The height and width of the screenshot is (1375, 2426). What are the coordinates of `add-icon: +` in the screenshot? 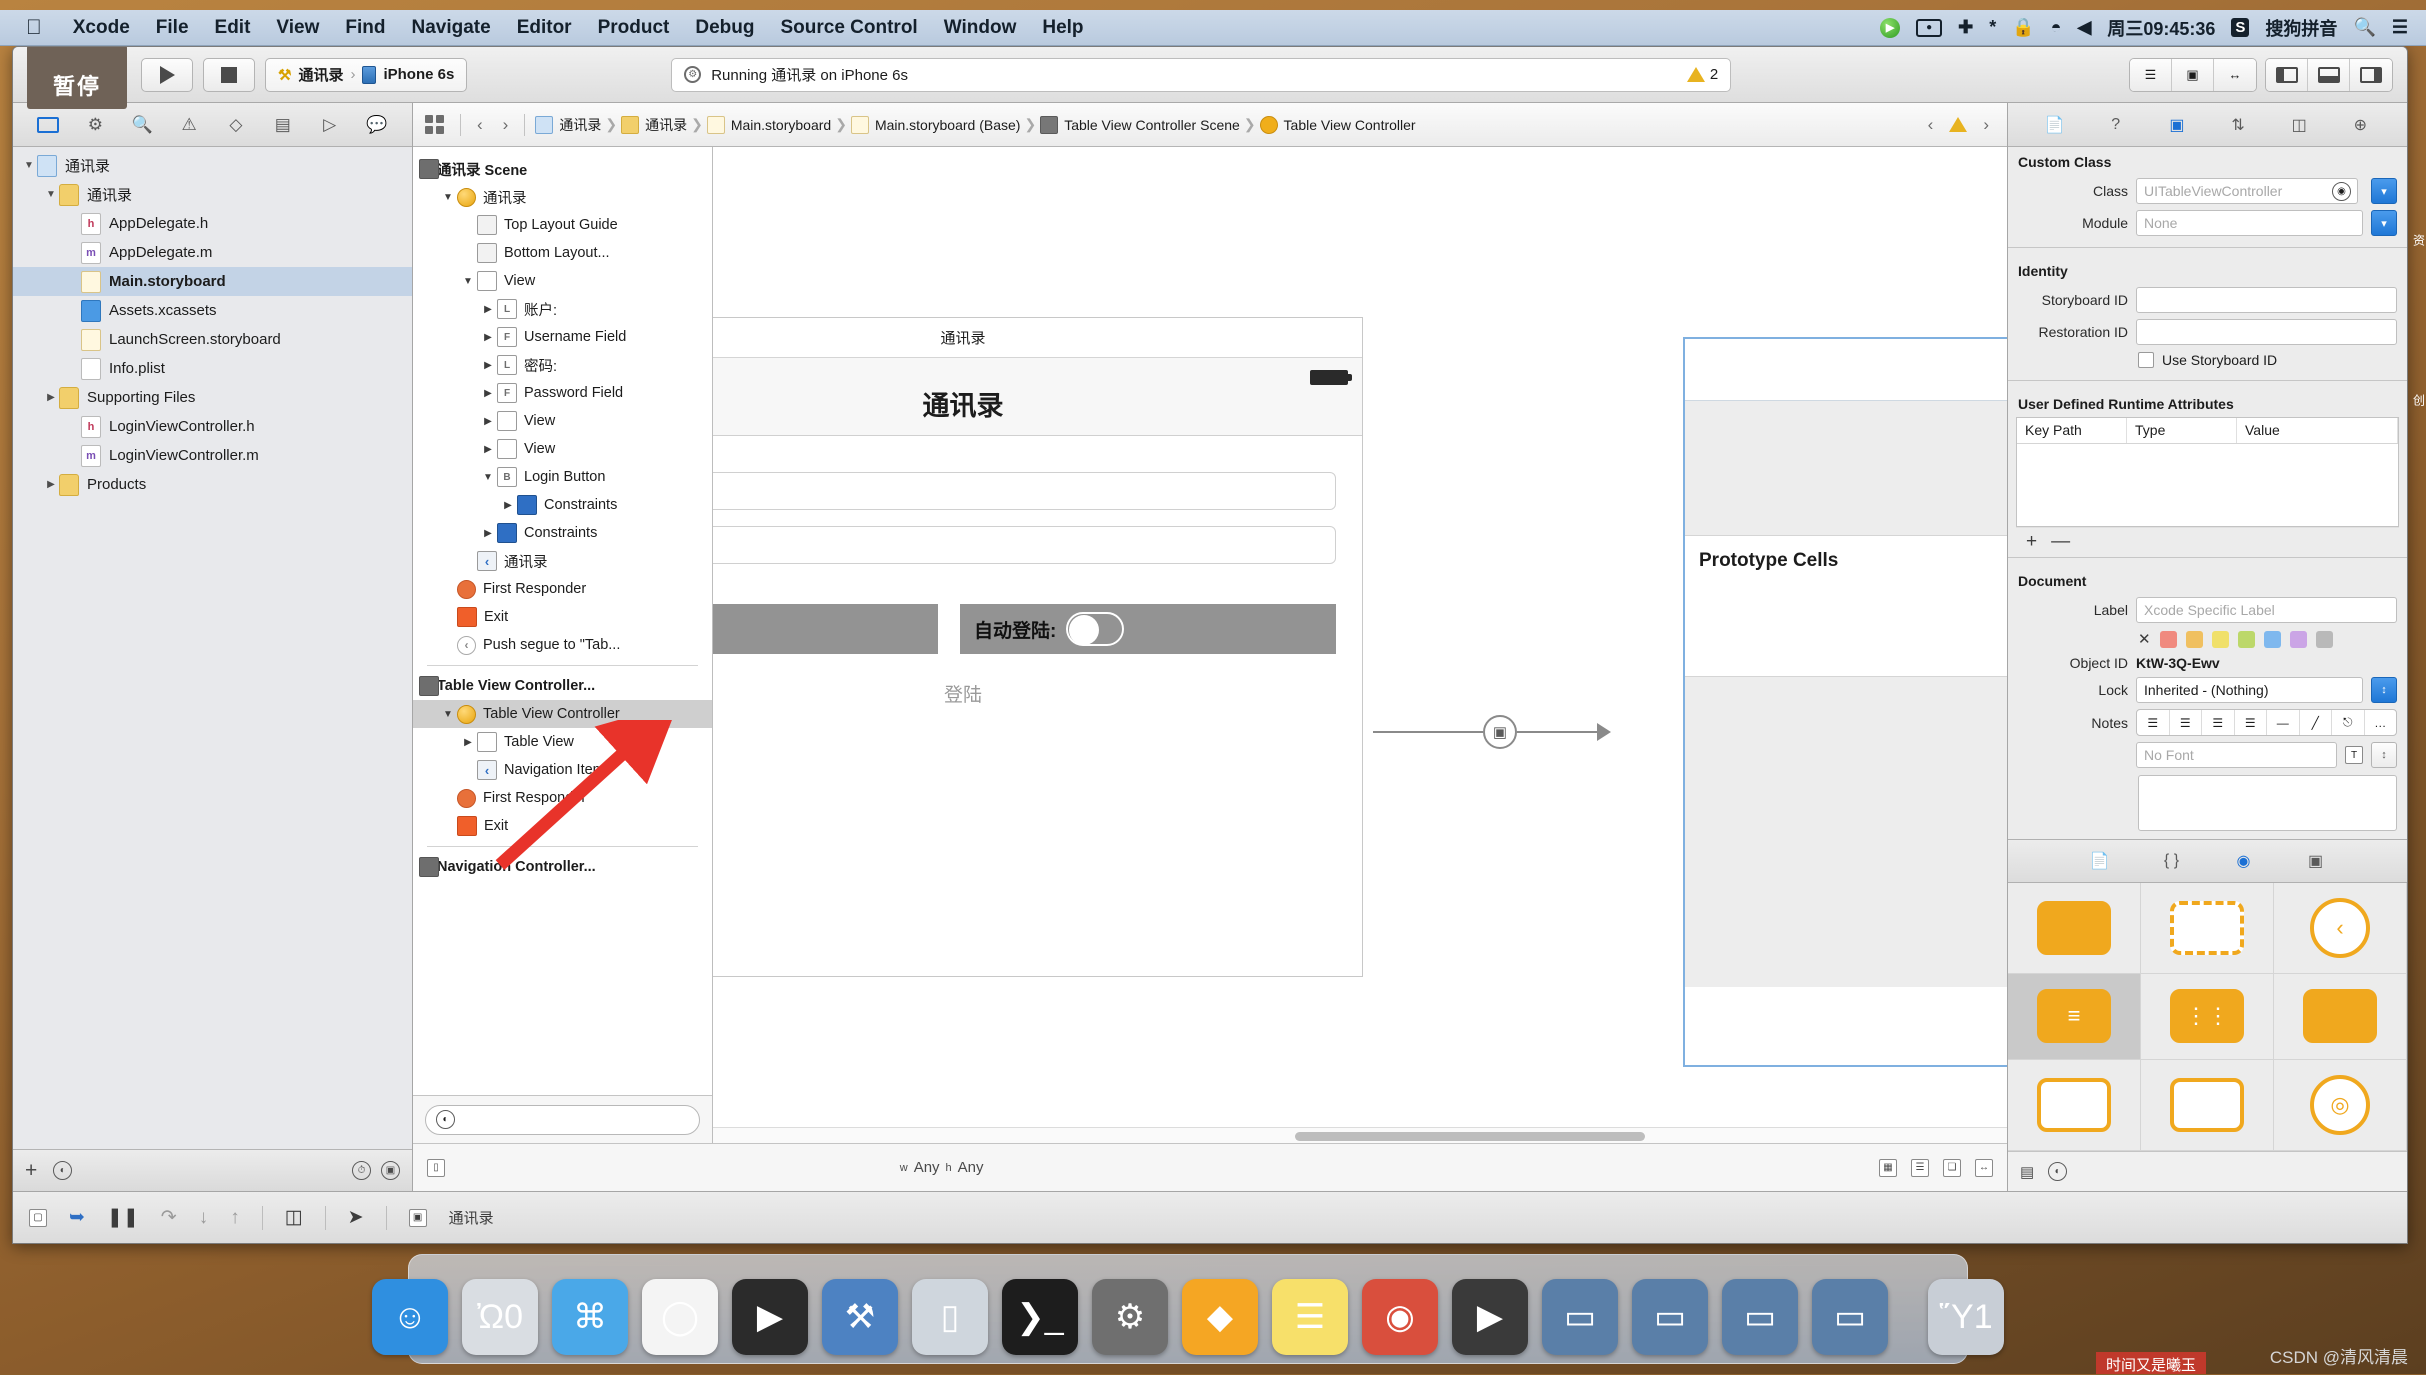 It's located at (31, 1171).